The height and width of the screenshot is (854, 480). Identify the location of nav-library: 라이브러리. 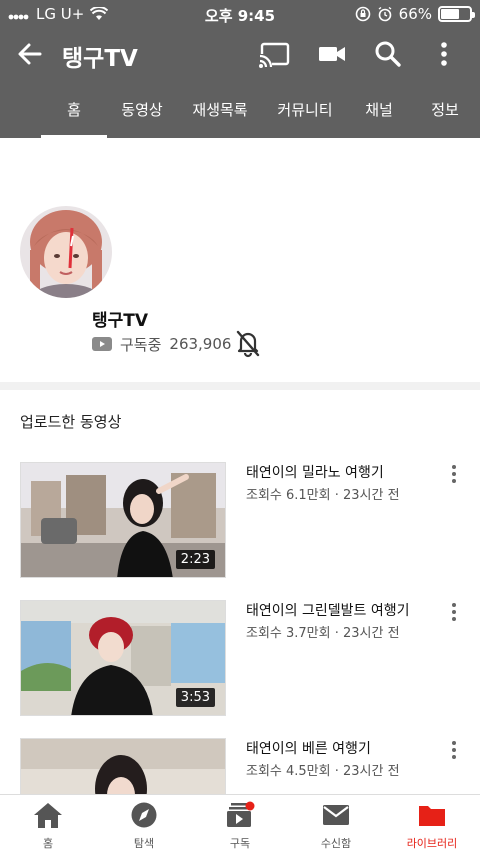
(432, 824).